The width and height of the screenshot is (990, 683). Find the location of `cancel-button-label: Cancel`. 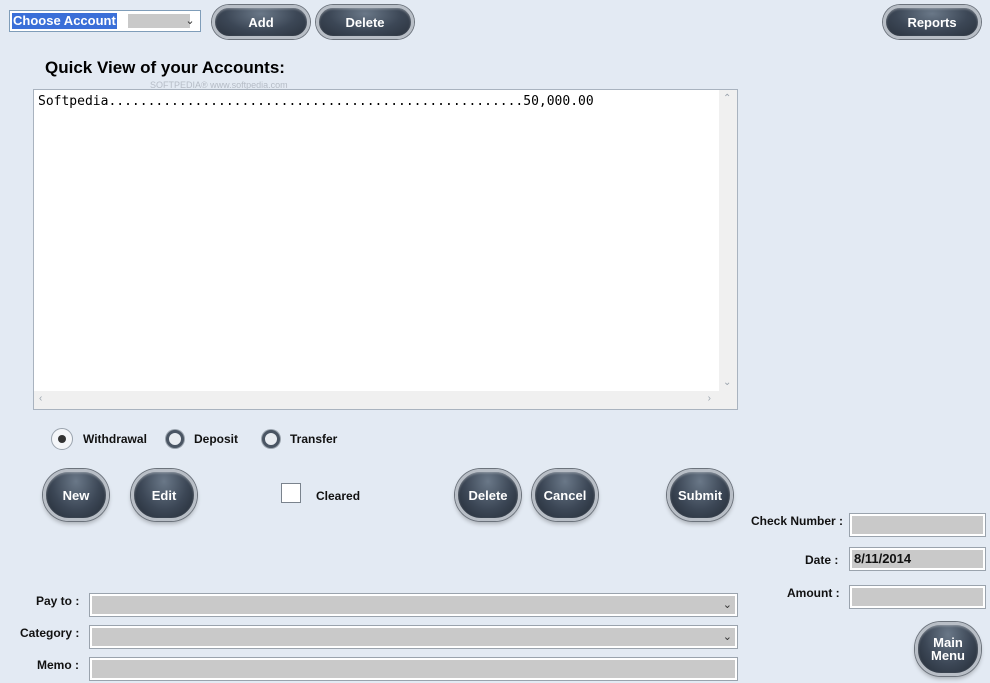

cancel-button-label: Cancel is located at coordinates (565, 495).